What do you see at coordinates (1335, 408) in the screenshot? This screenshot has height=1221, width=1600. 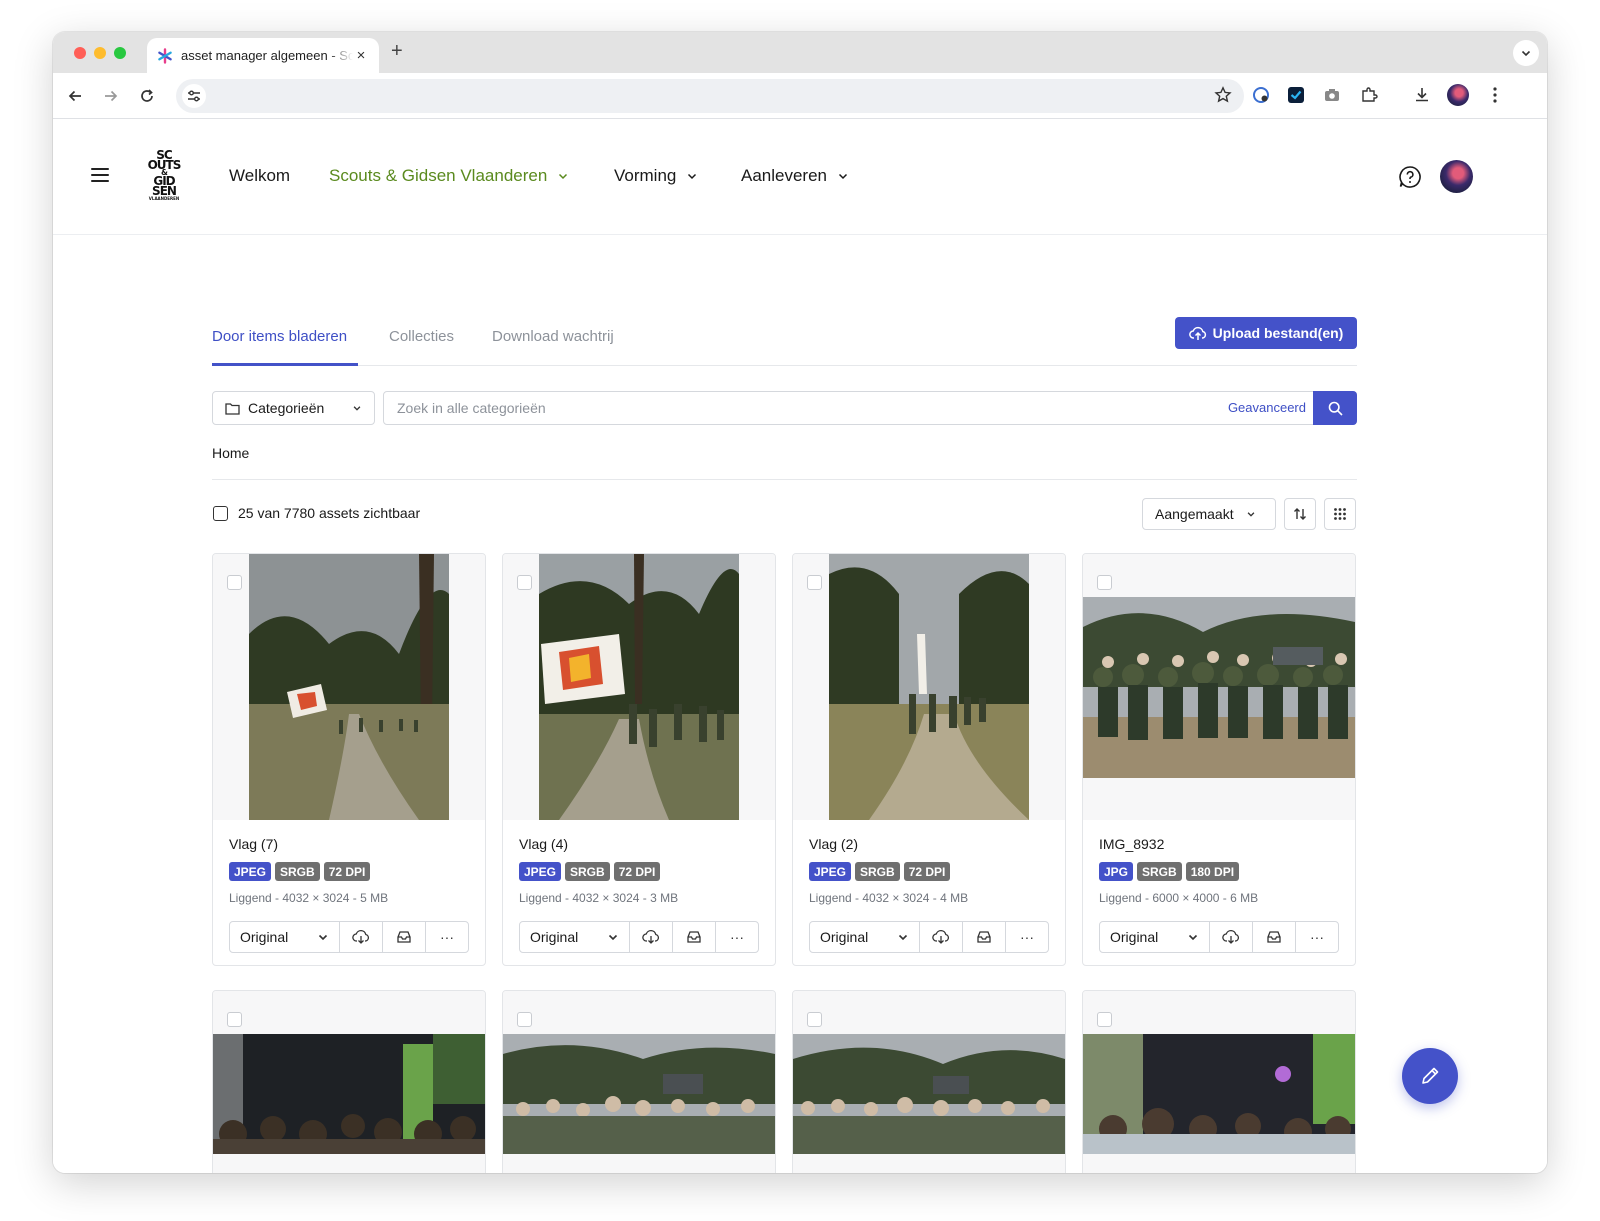 I see `search-button` at bounding box center [1335, 408].